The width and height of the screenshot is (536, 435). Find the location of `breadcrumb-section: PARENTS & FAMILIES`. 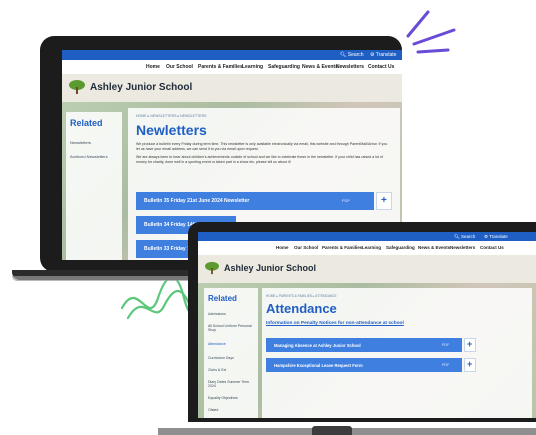

breadcrumb-section: PARENTS & FAMILIES is located at coordinates (295, 296).